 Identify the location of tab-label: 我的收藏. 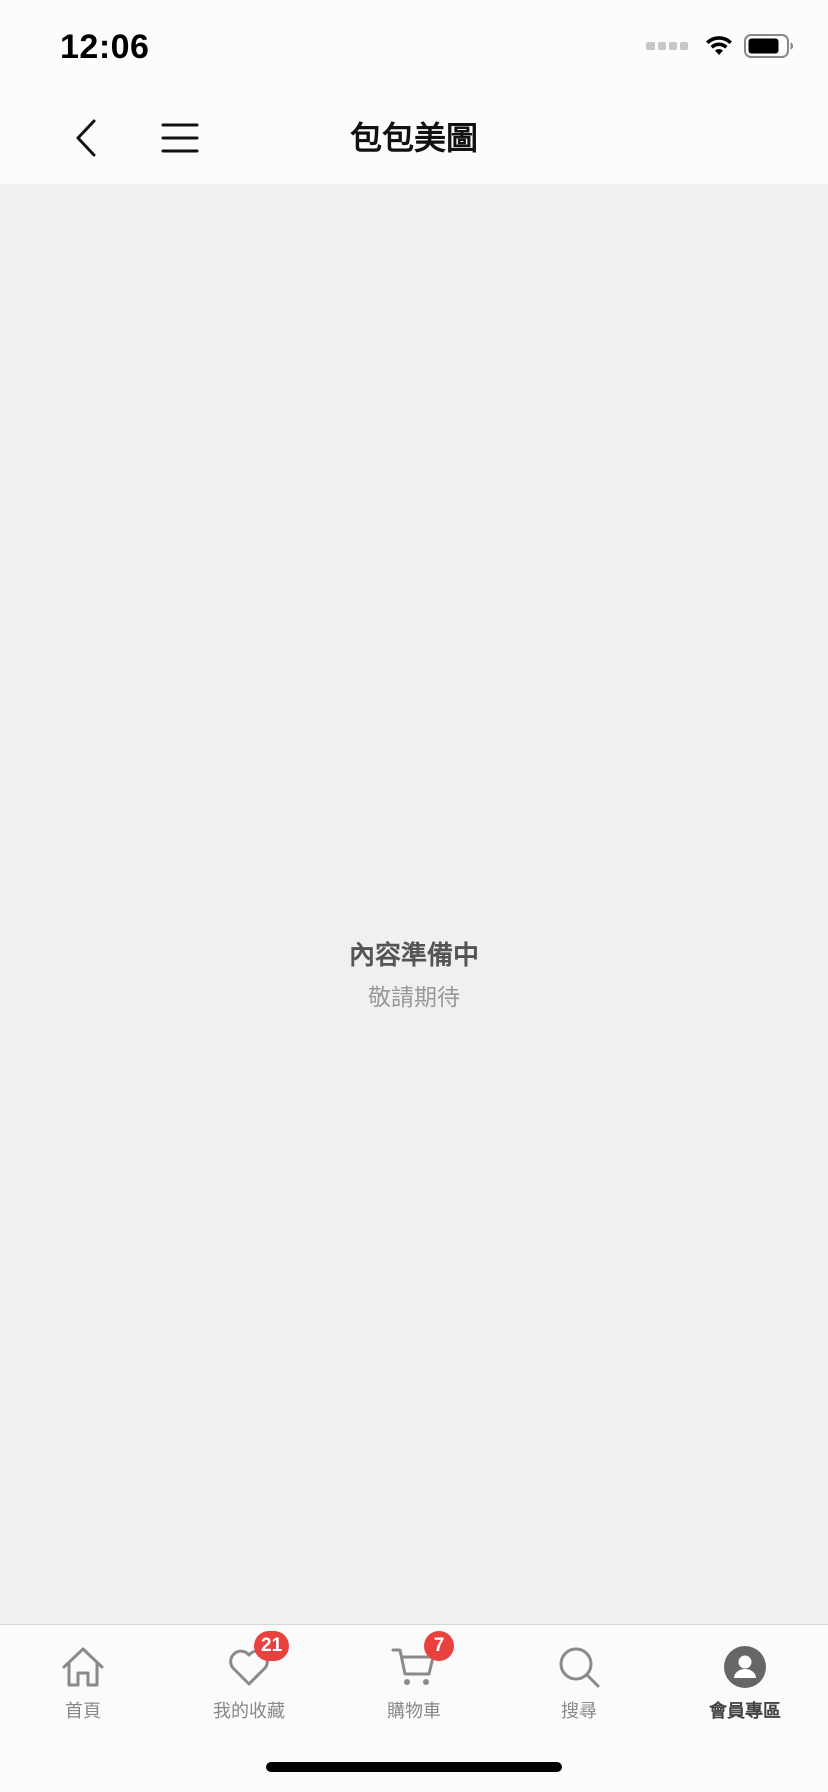
(249, 1711).